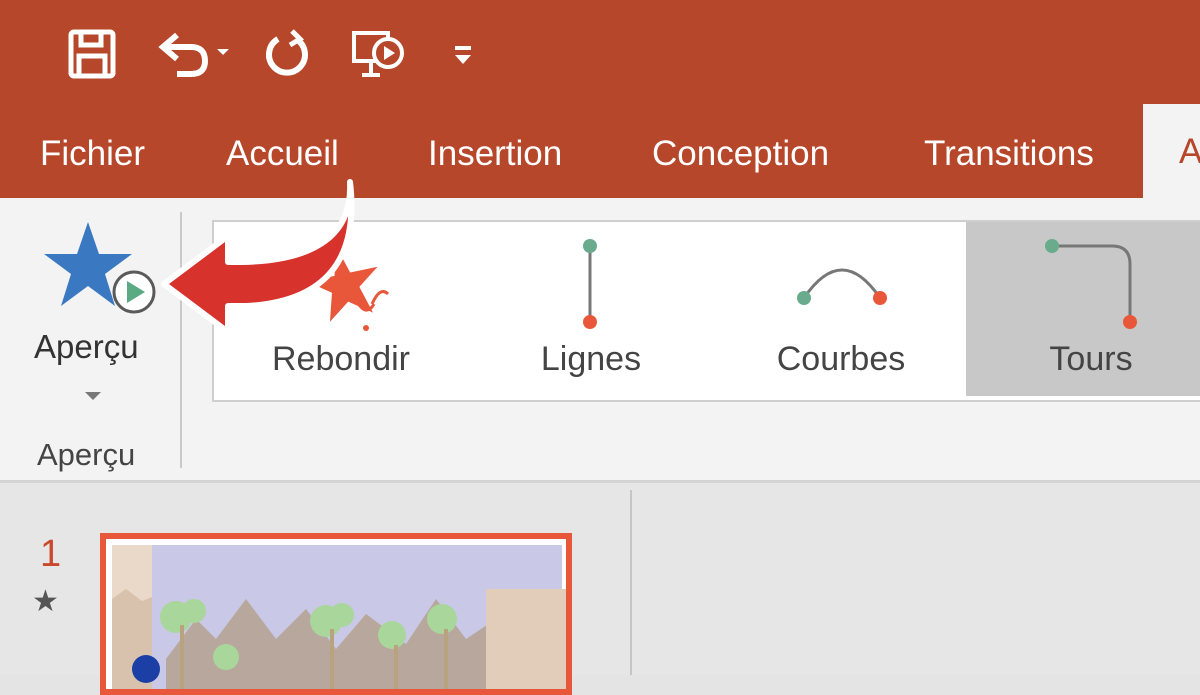 This screenshot has width=1200, height=695. I want to click on repeat-button, so click(287, 54).